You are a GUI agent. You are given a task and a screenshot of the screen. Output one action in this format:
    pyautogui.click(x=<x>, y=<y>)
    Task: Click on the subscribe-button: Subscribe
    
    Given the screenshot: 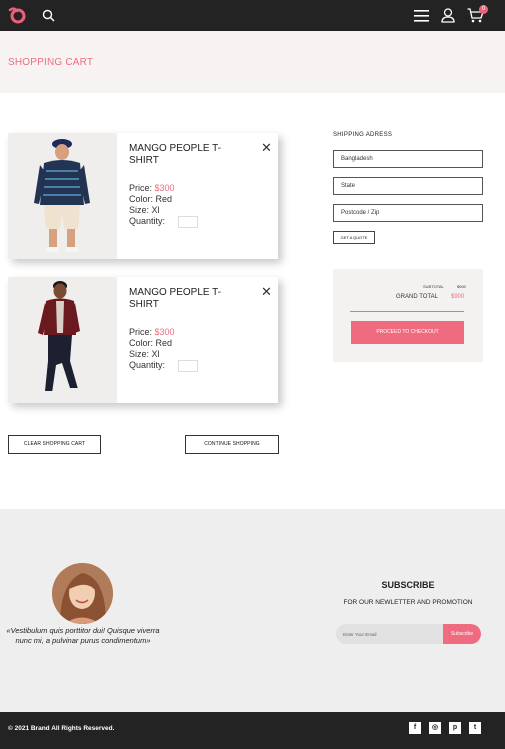 What is the action you would take?
    pyautogui.click(x=462, y=634)
    